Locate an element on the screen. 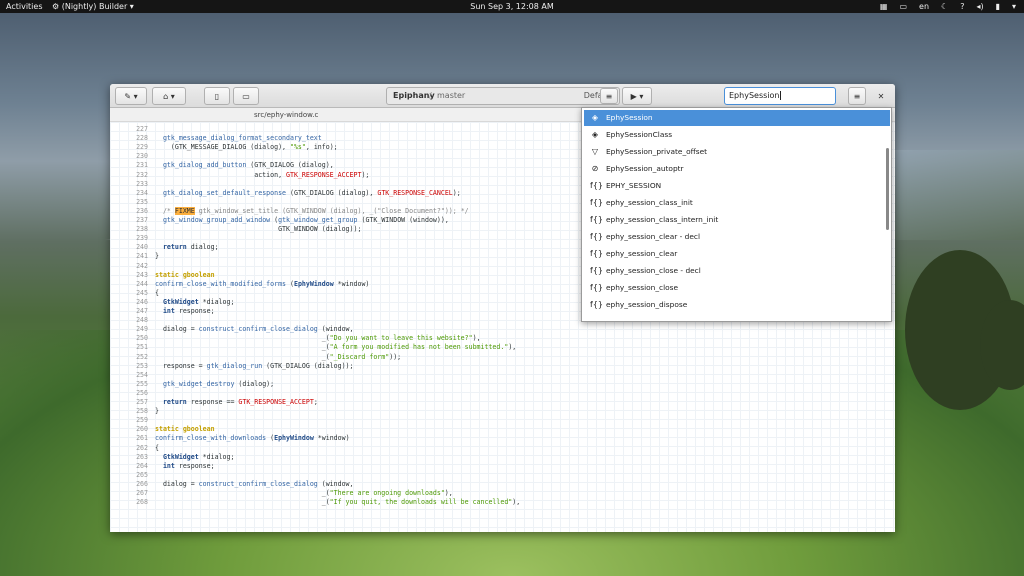  completion-label: EphySession is located at coordinates (629, 117).